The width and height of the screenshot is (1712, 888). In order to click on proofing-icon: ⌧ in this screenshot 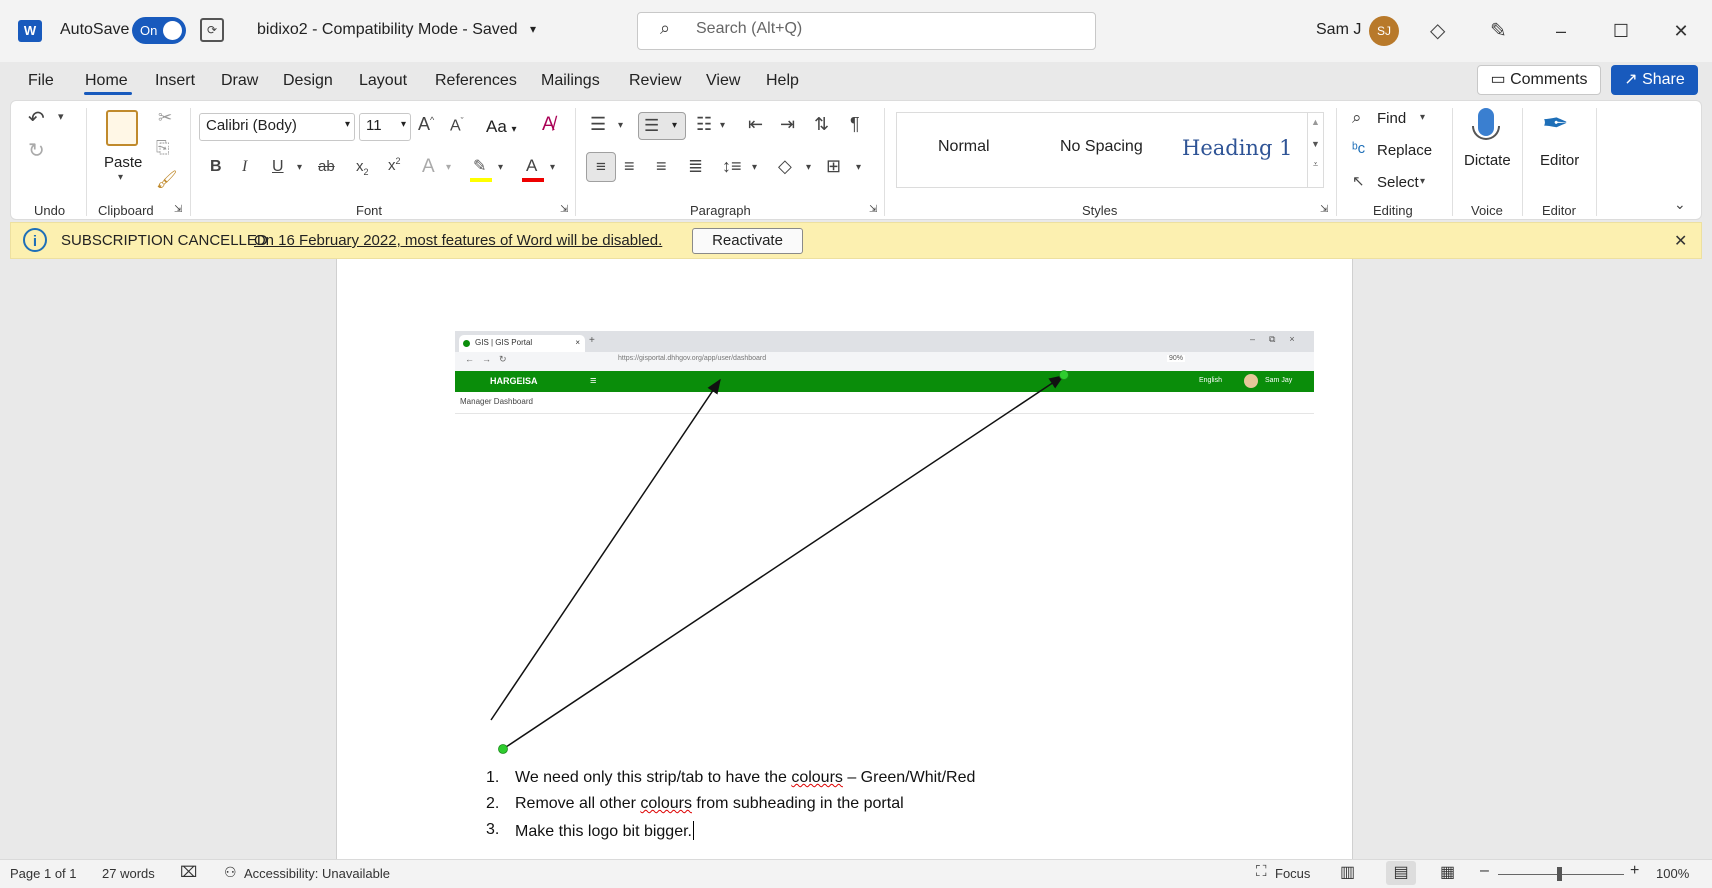, I will do `click(188, 872)`.